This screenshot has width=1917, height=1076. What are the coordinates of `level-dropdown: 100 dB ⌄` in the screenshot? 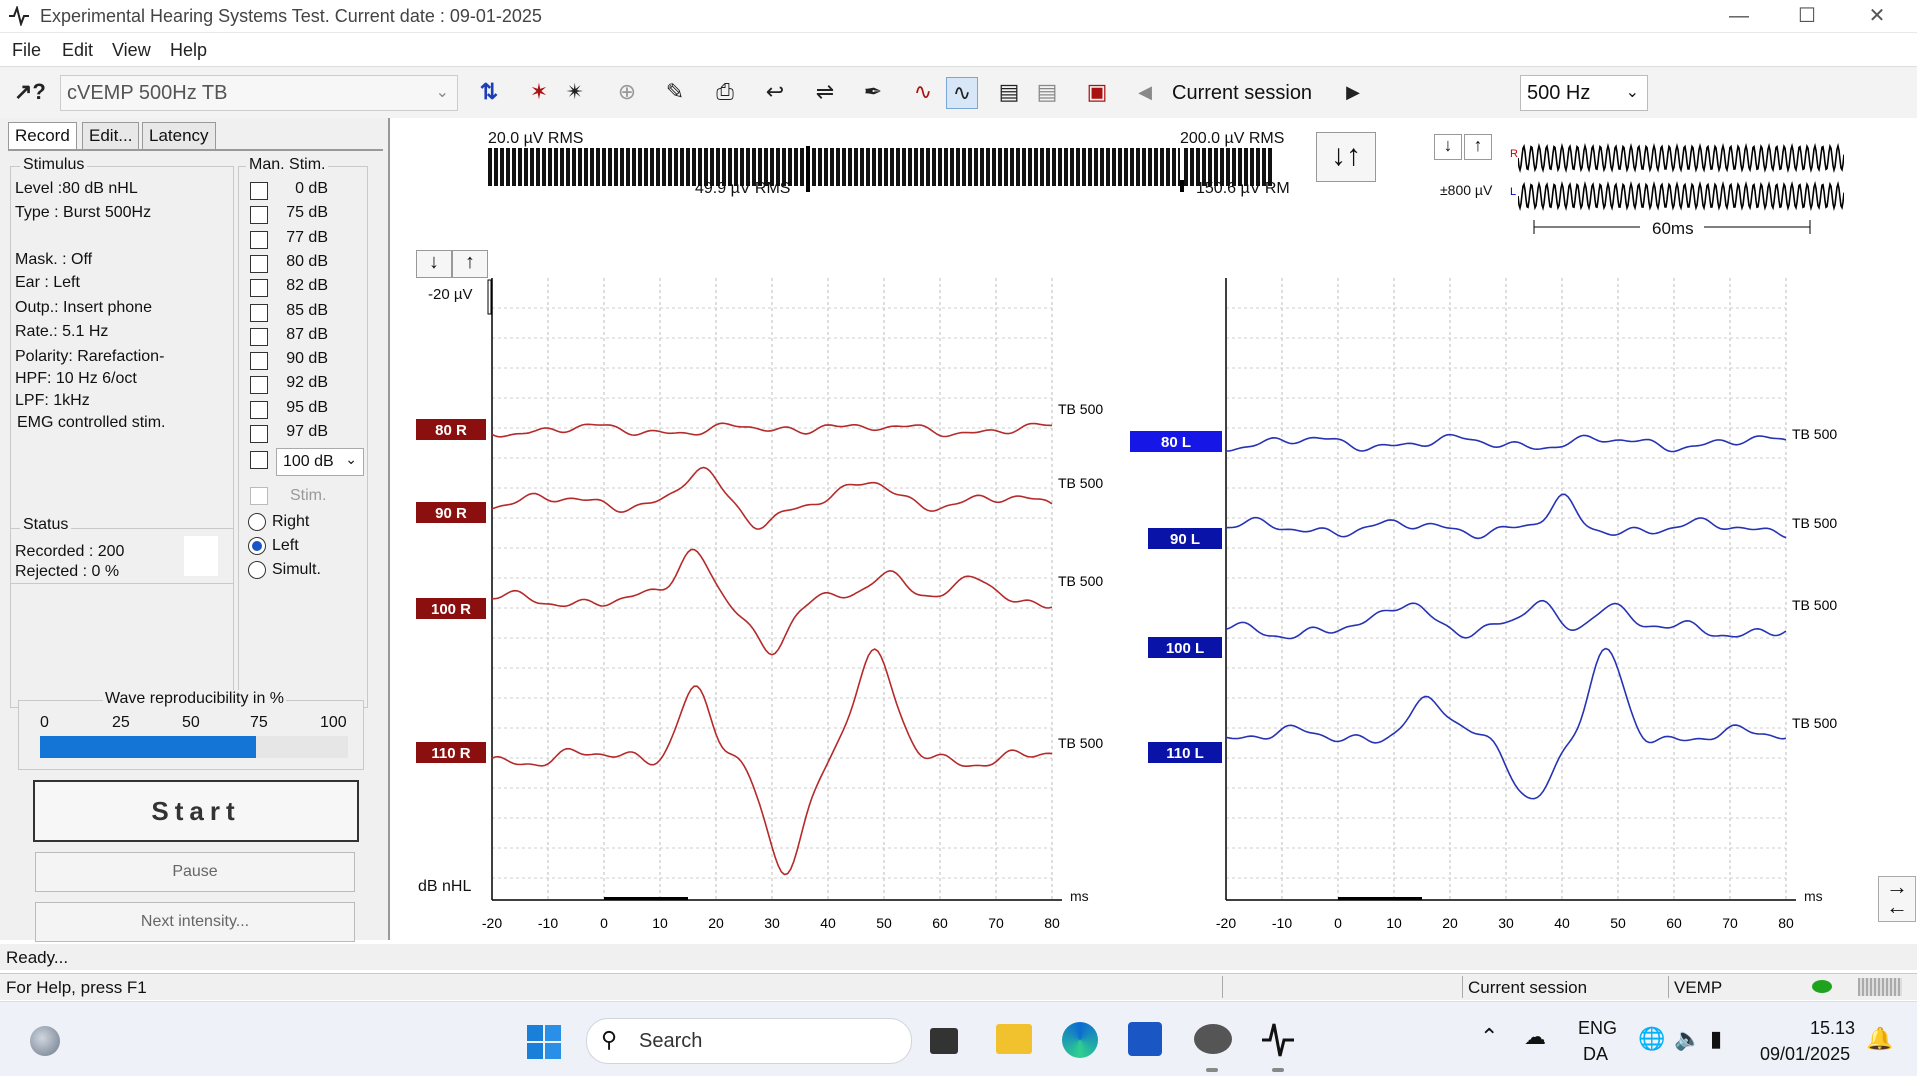 It's located at (320, 462).